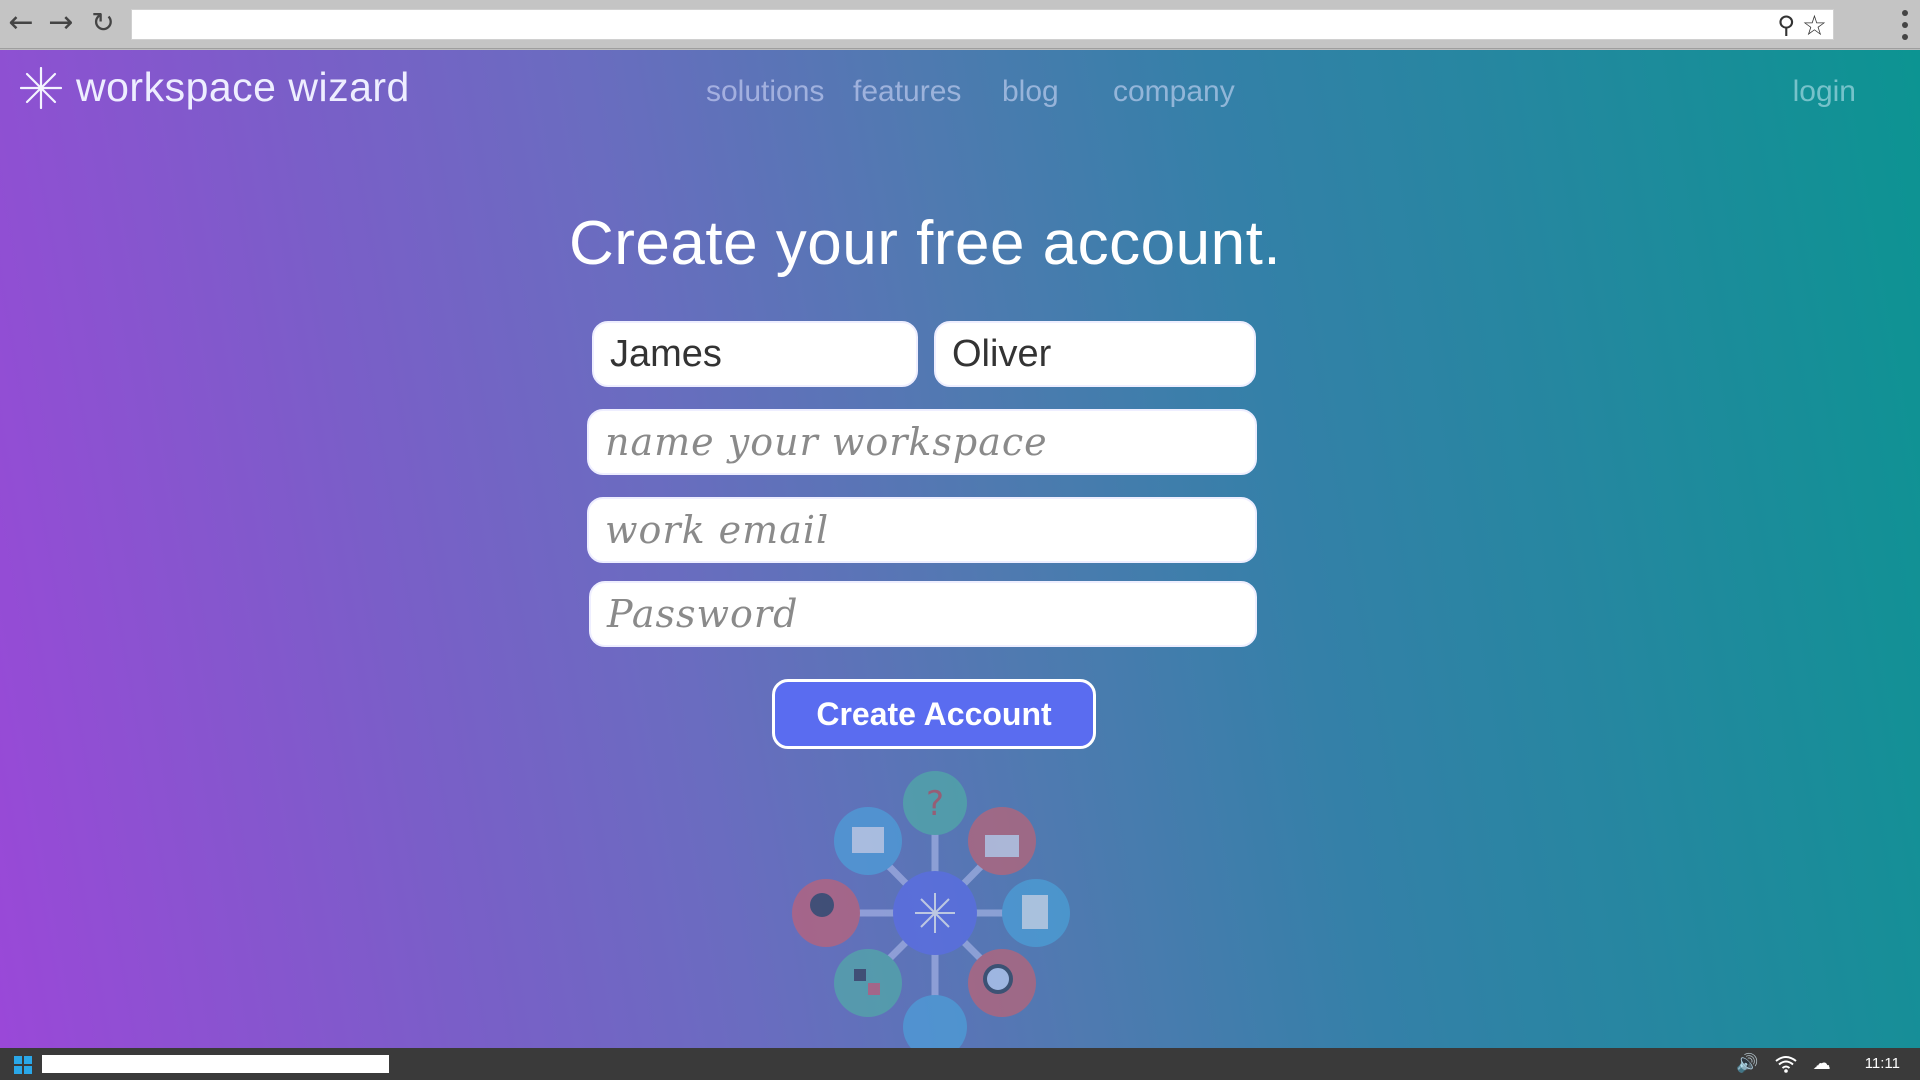  What do you see at coordinates (982, 25) in the screenshot?
I see `address-bar: ⚲ ☆` at bounding box center [982, 25].